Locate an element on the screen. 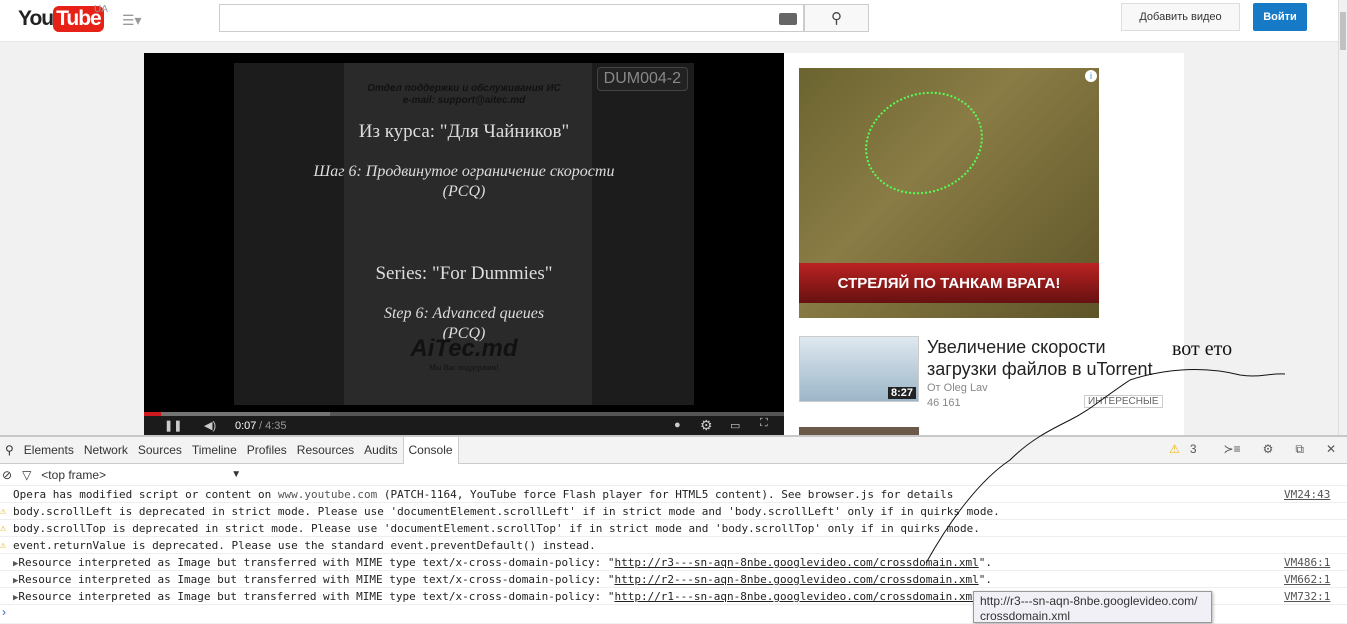  ad-banner: i СТРЕЛЯЙ ПО ТАНКАМ ВРАГА! is located at coordinates (949, 193).